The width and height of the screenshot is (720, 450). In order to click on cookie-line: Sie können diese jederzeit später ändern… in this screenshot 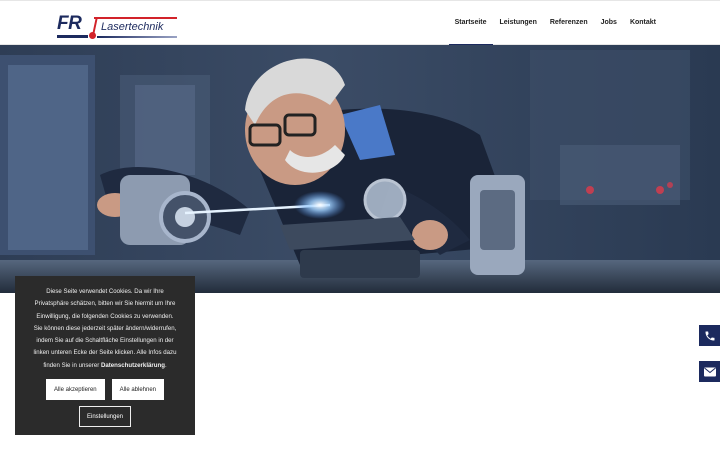, I will do `click(105, 328)`.